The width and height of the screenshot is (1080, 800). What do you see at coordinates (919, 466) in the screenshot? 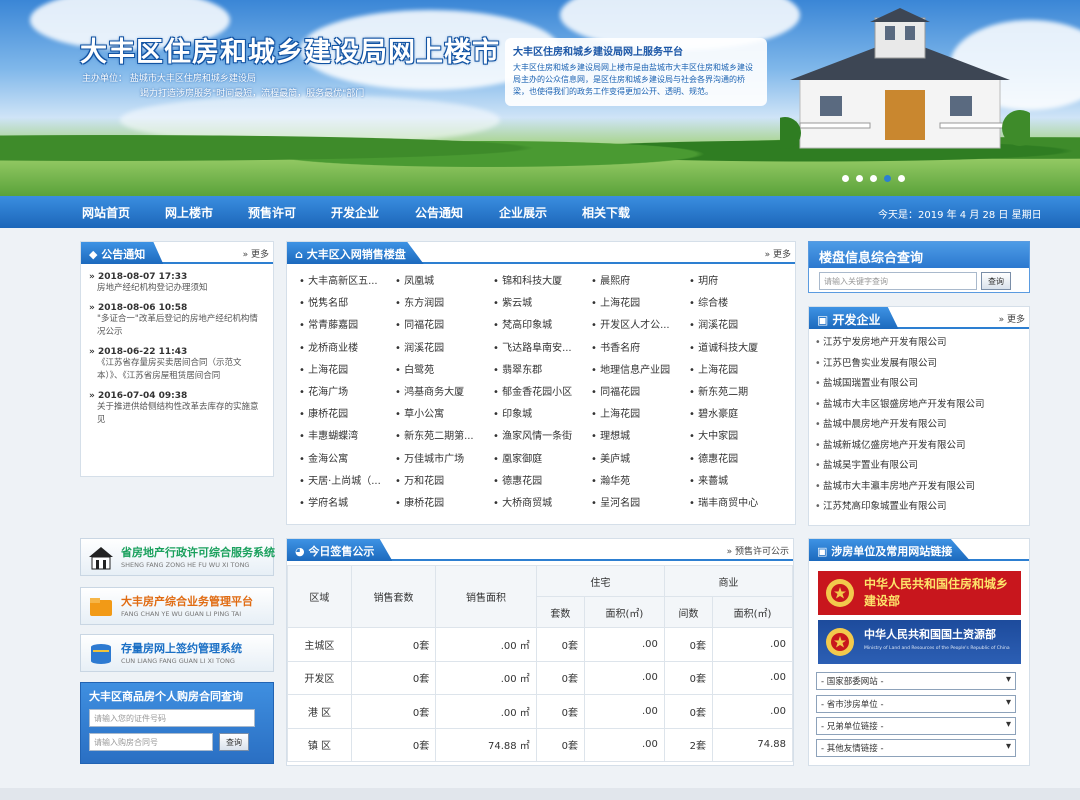
I see `list-item: 盐城昊宇置业有限公司` at bounding box center [919, 466].